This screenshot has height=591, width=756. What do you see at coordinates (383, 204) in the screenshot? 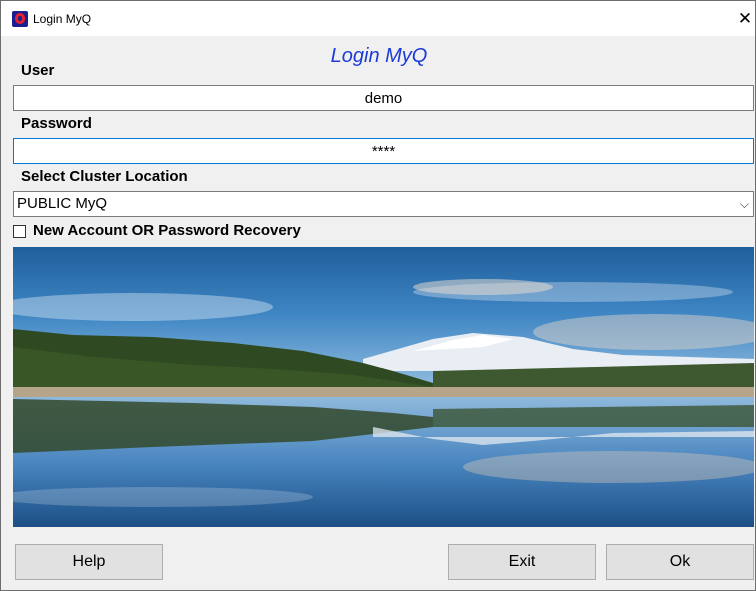
I see `cluster-location-select: PUBLIC MyQ ⌵` at bounding box center [383, 204].